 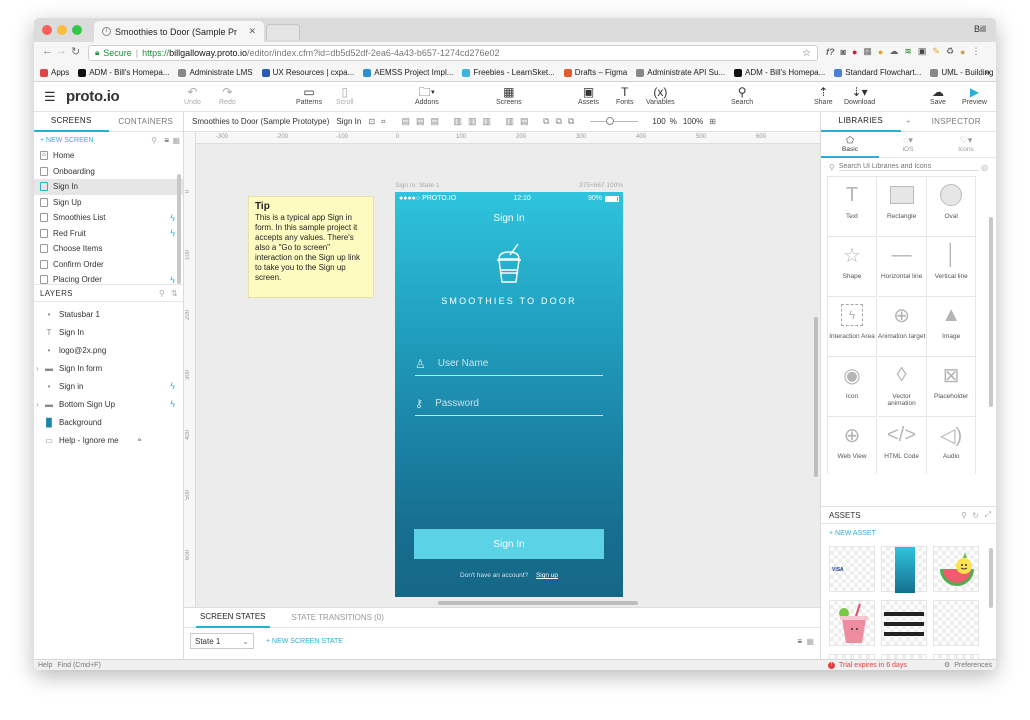 What do you see at coordinates (936, 51) in the screenshot?
I see `color-extension-icon: ✎` at bounding box center [936, 51].